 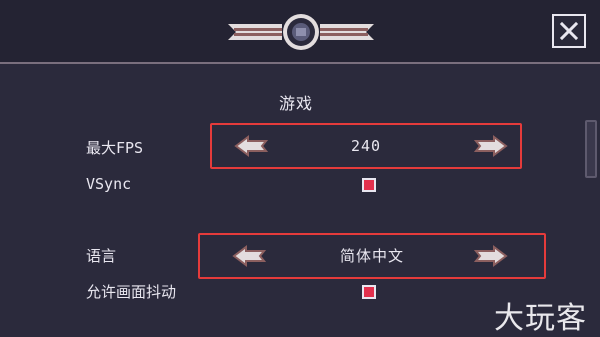 I want to click on close-x-icon, so click(x=569, y=31).